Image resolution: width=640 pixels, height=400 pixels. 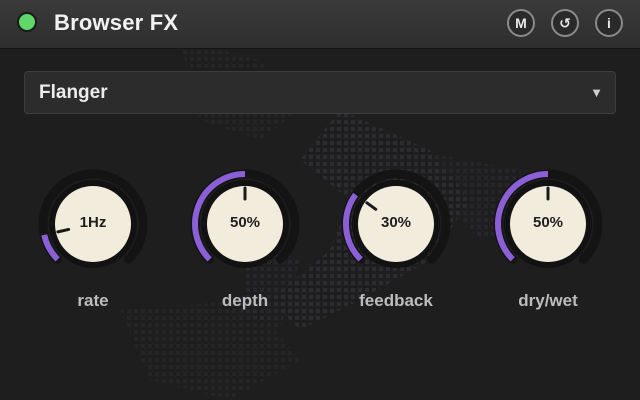 What do you see at coordinates (396, 300) in the screenshot?
I see `knob-feedback-label: feedback` at bounding box center [396, 300].